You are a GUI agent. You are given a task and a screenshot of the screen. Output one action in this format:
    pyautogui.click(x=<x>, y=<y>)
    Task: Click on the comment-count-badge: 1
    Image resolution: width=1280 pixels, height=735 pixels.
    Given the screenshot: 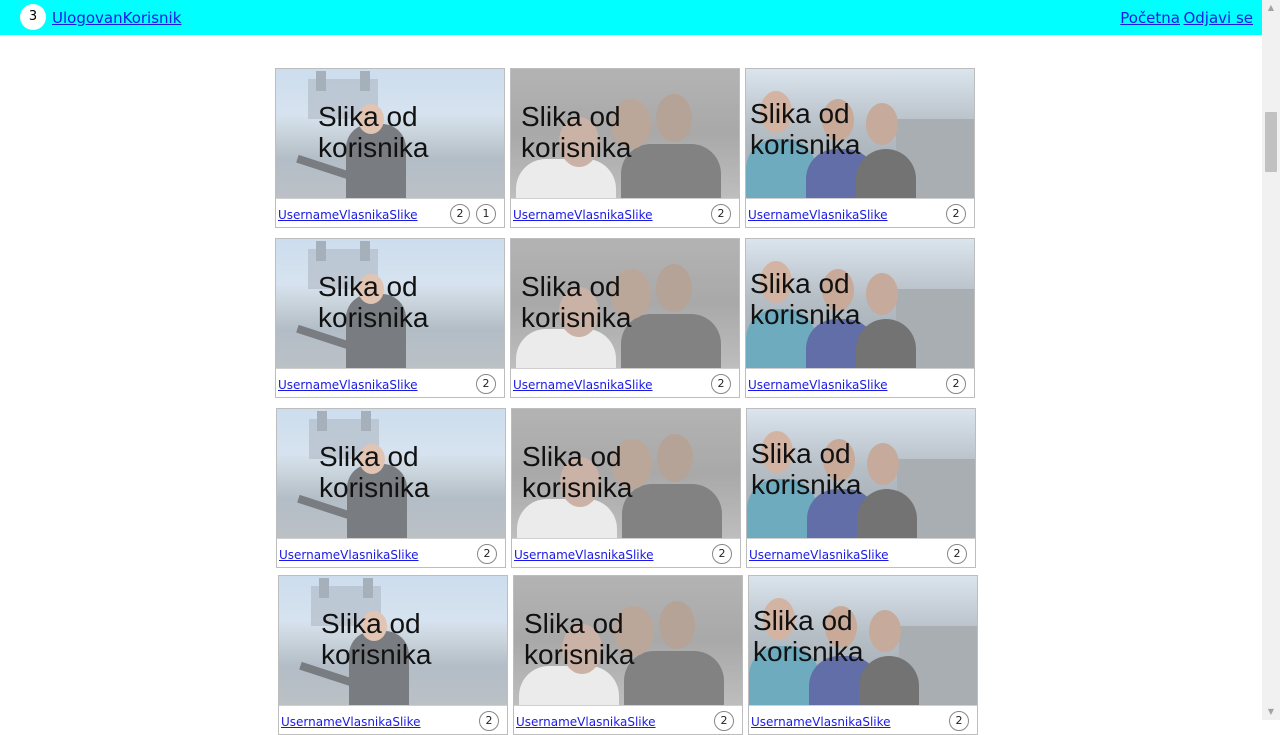 What is the action you would take?
    pyautogui.click(x=486, y=214)
    